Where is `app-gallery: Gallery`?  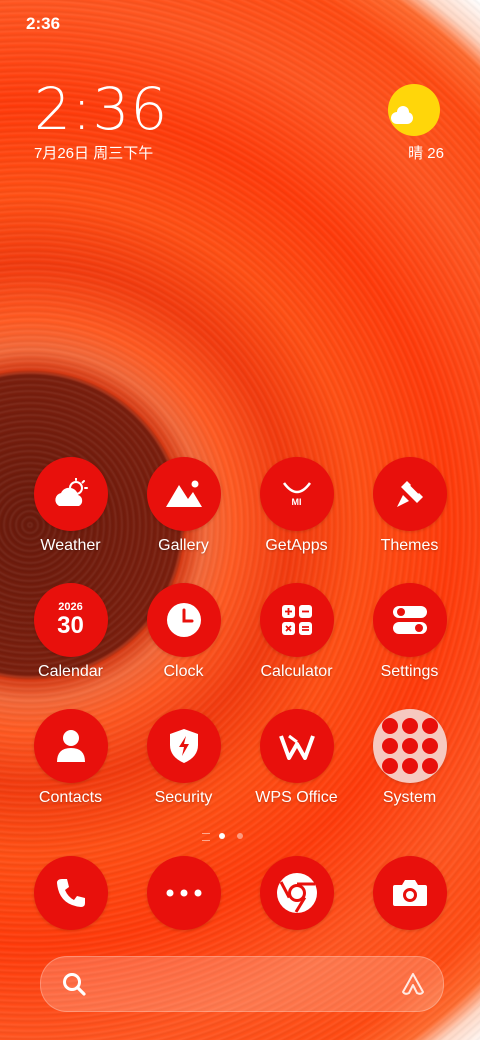
app-gallery: Gallery is located at coordinates (183, 506).